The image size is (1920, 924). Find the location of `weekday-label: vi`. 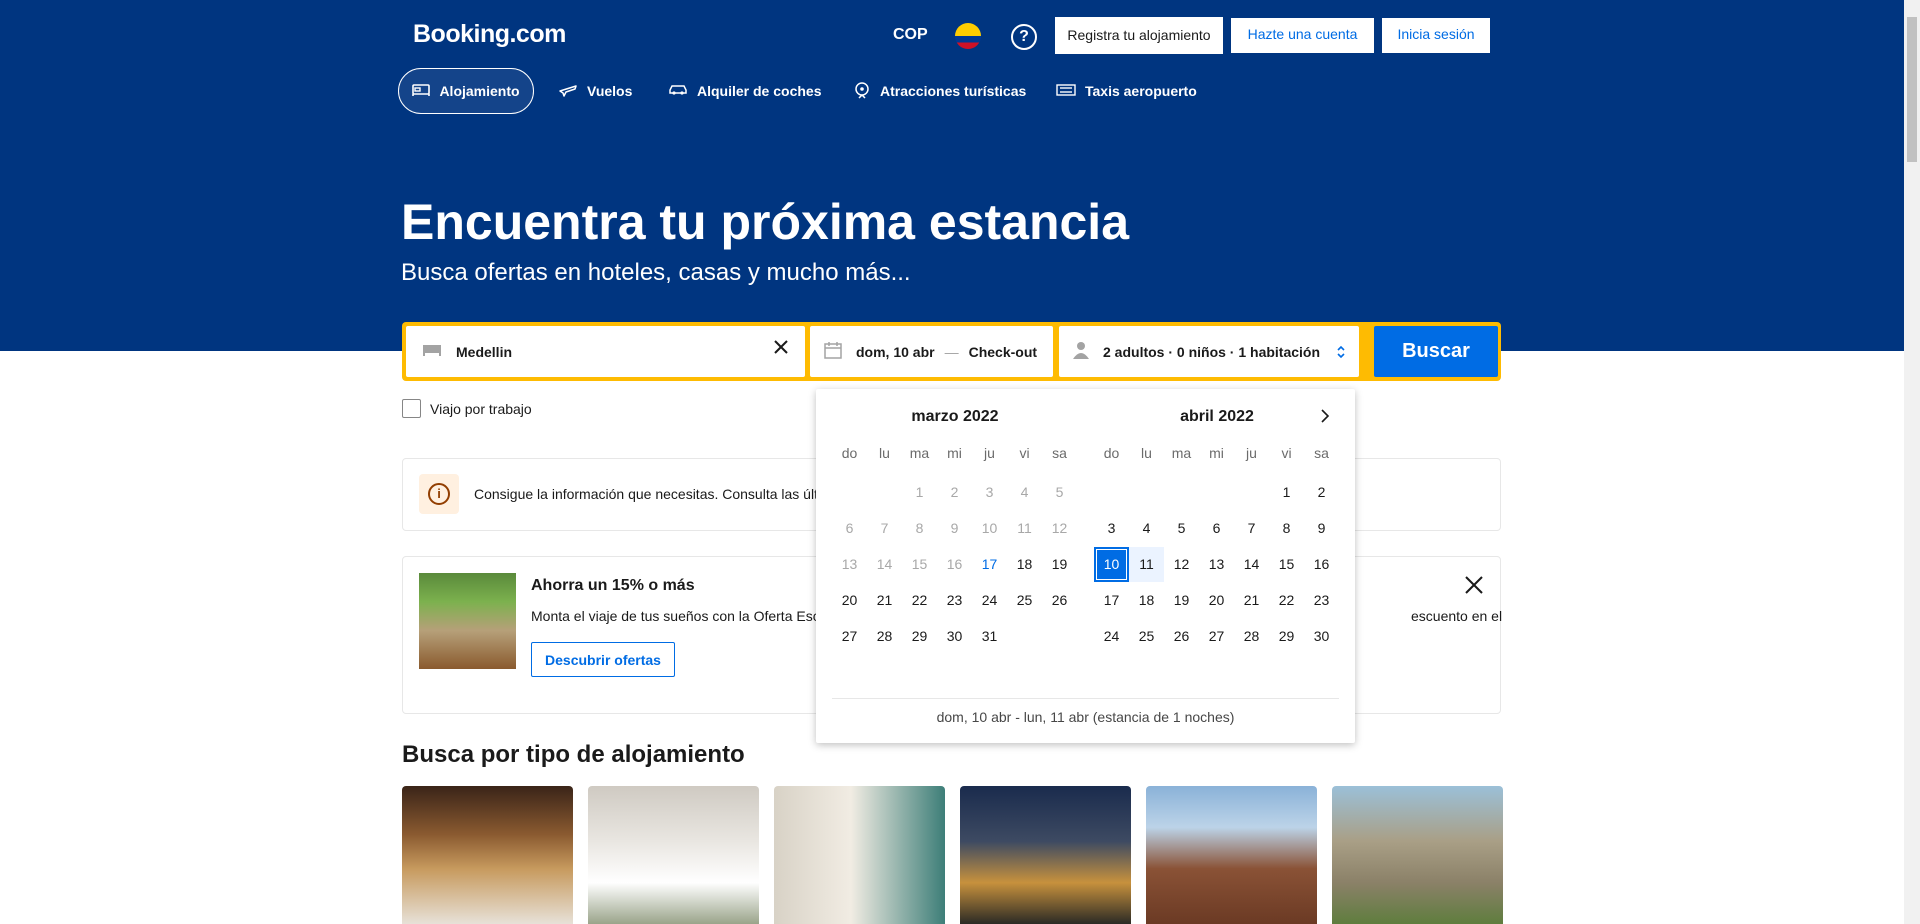

weekday-label: vi is located at coordinates (1286, 453).